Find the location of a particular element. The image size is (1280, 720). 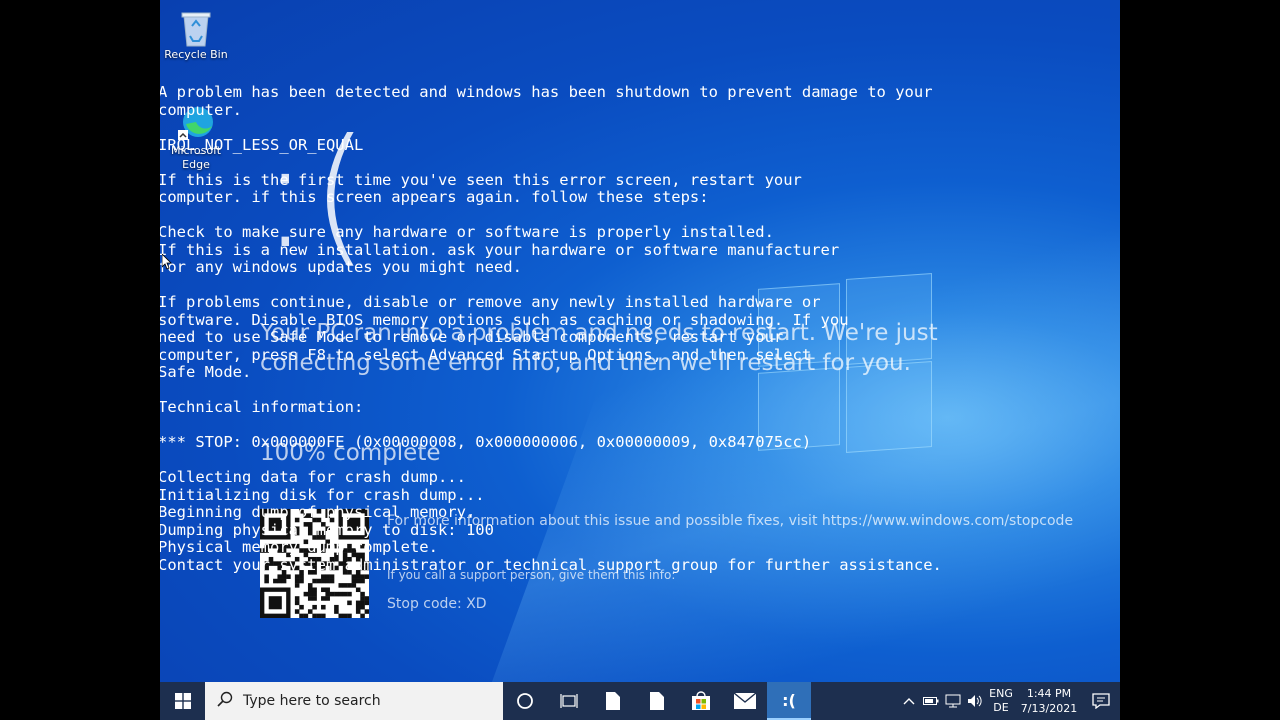

task-view-icon is located at coordinates (569, 701).